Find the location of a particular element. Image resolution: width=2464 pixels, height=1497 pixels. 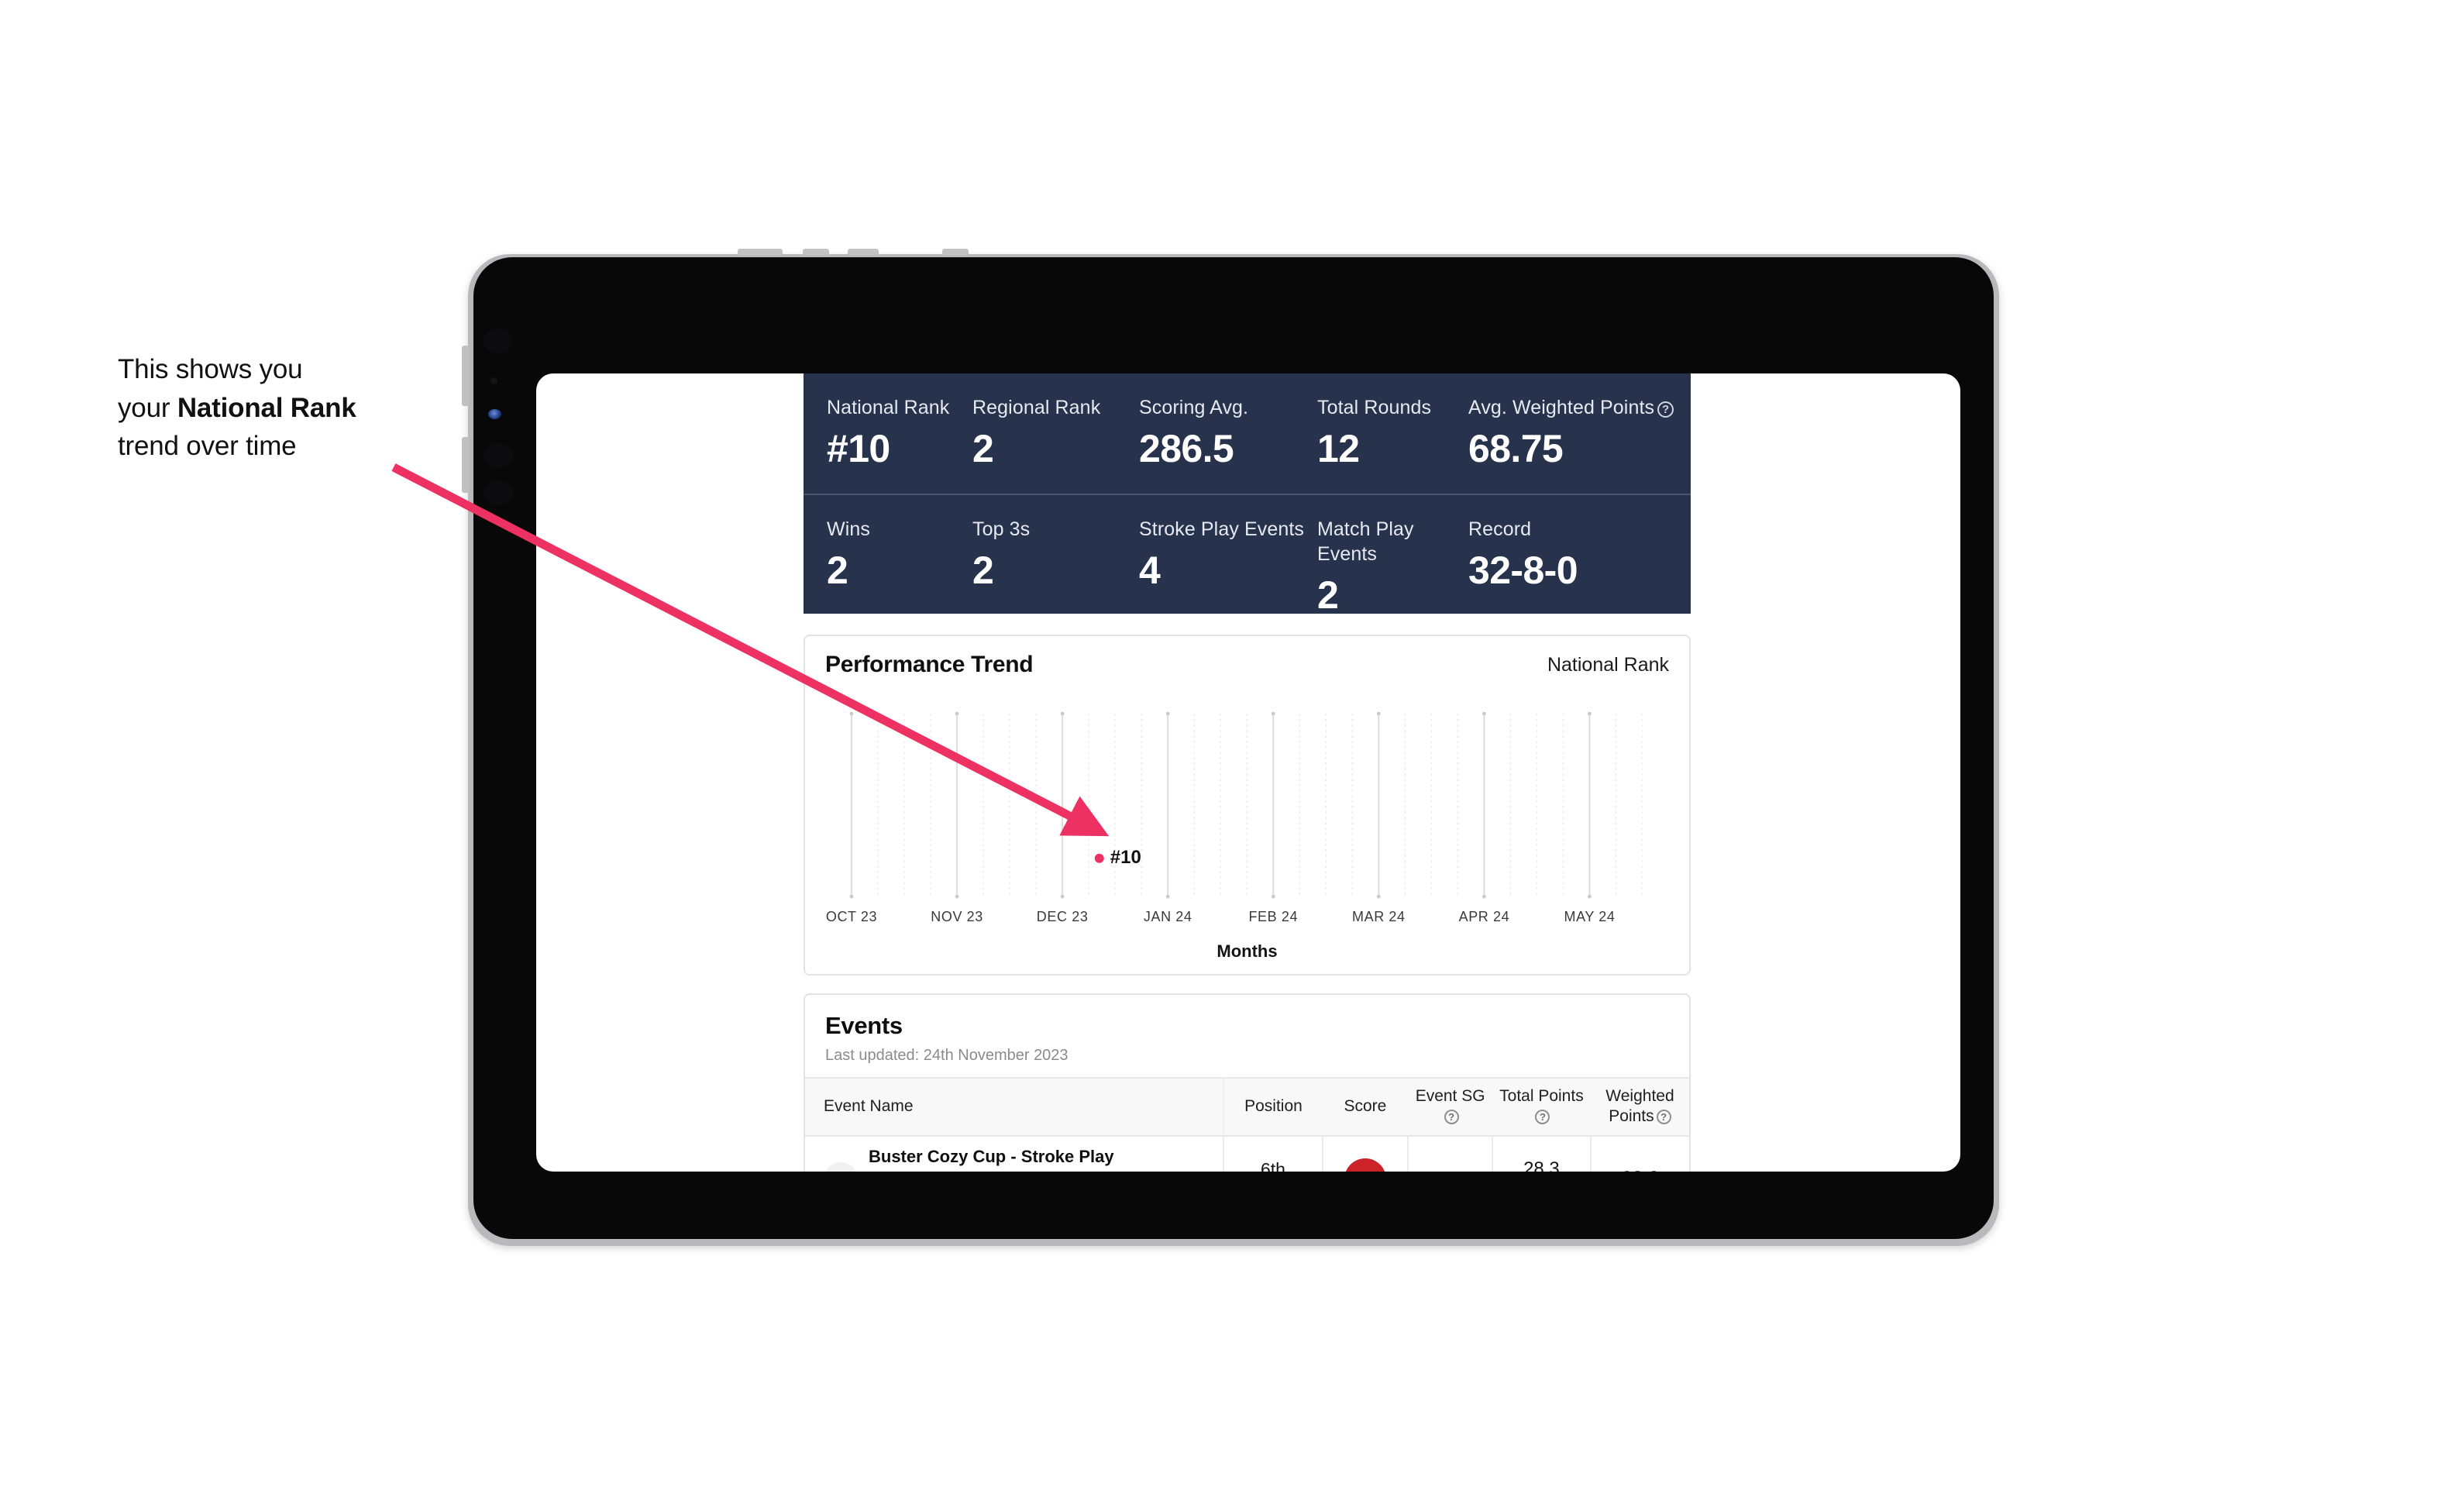

column-header-total-points: Total Points? is located at coordinates (1541, 1107).